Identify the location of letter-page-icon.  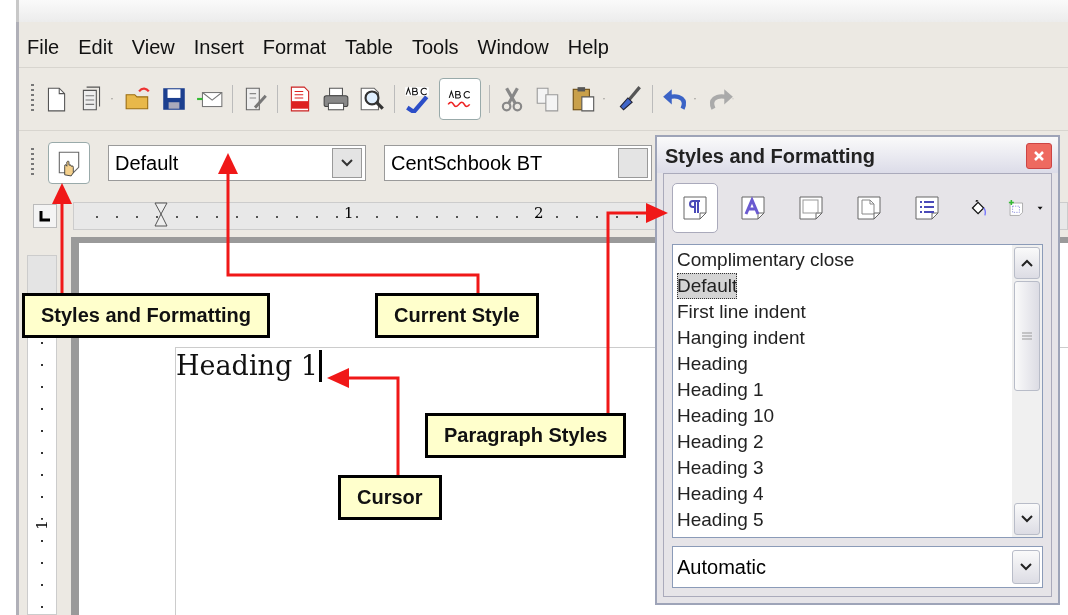
(753, 208).